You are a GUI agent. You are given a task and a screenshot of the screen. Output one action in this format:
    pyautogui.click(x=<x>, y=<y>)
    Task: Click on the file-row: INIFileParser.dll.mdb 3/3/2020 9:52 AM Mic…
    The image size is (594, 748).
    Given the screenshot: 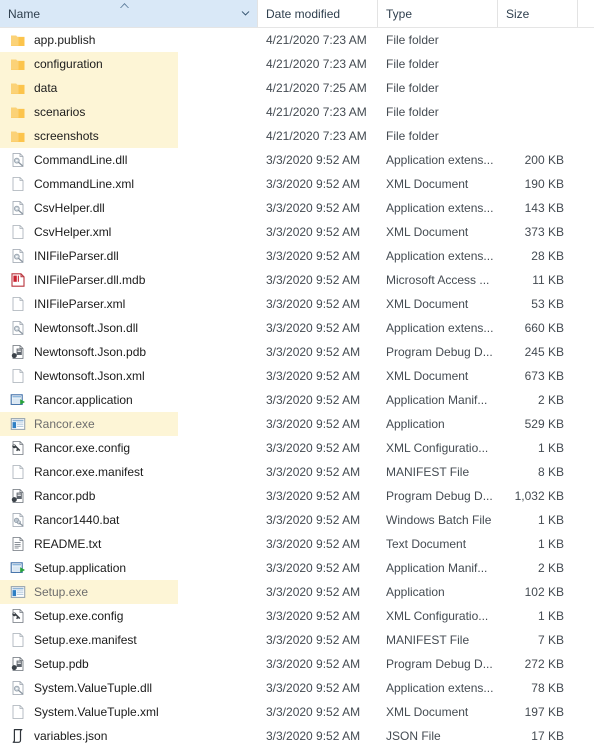 What is the action you would take?
    pyautogui.click(x=297, y=280)
    